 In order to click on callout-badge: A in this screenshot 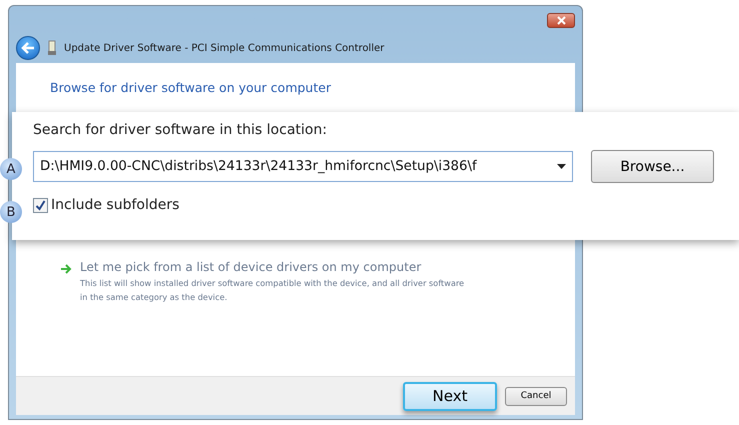, I will do `click(11, 169)`.